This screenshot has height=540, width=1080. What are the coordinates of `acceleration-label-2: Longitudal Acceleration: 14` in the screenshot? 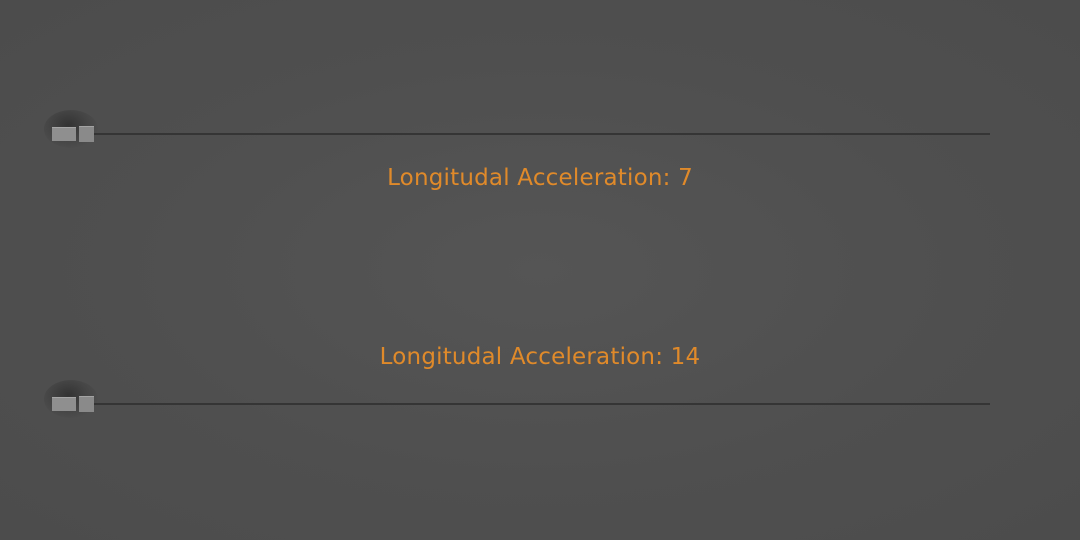 It's located at (540, 357).